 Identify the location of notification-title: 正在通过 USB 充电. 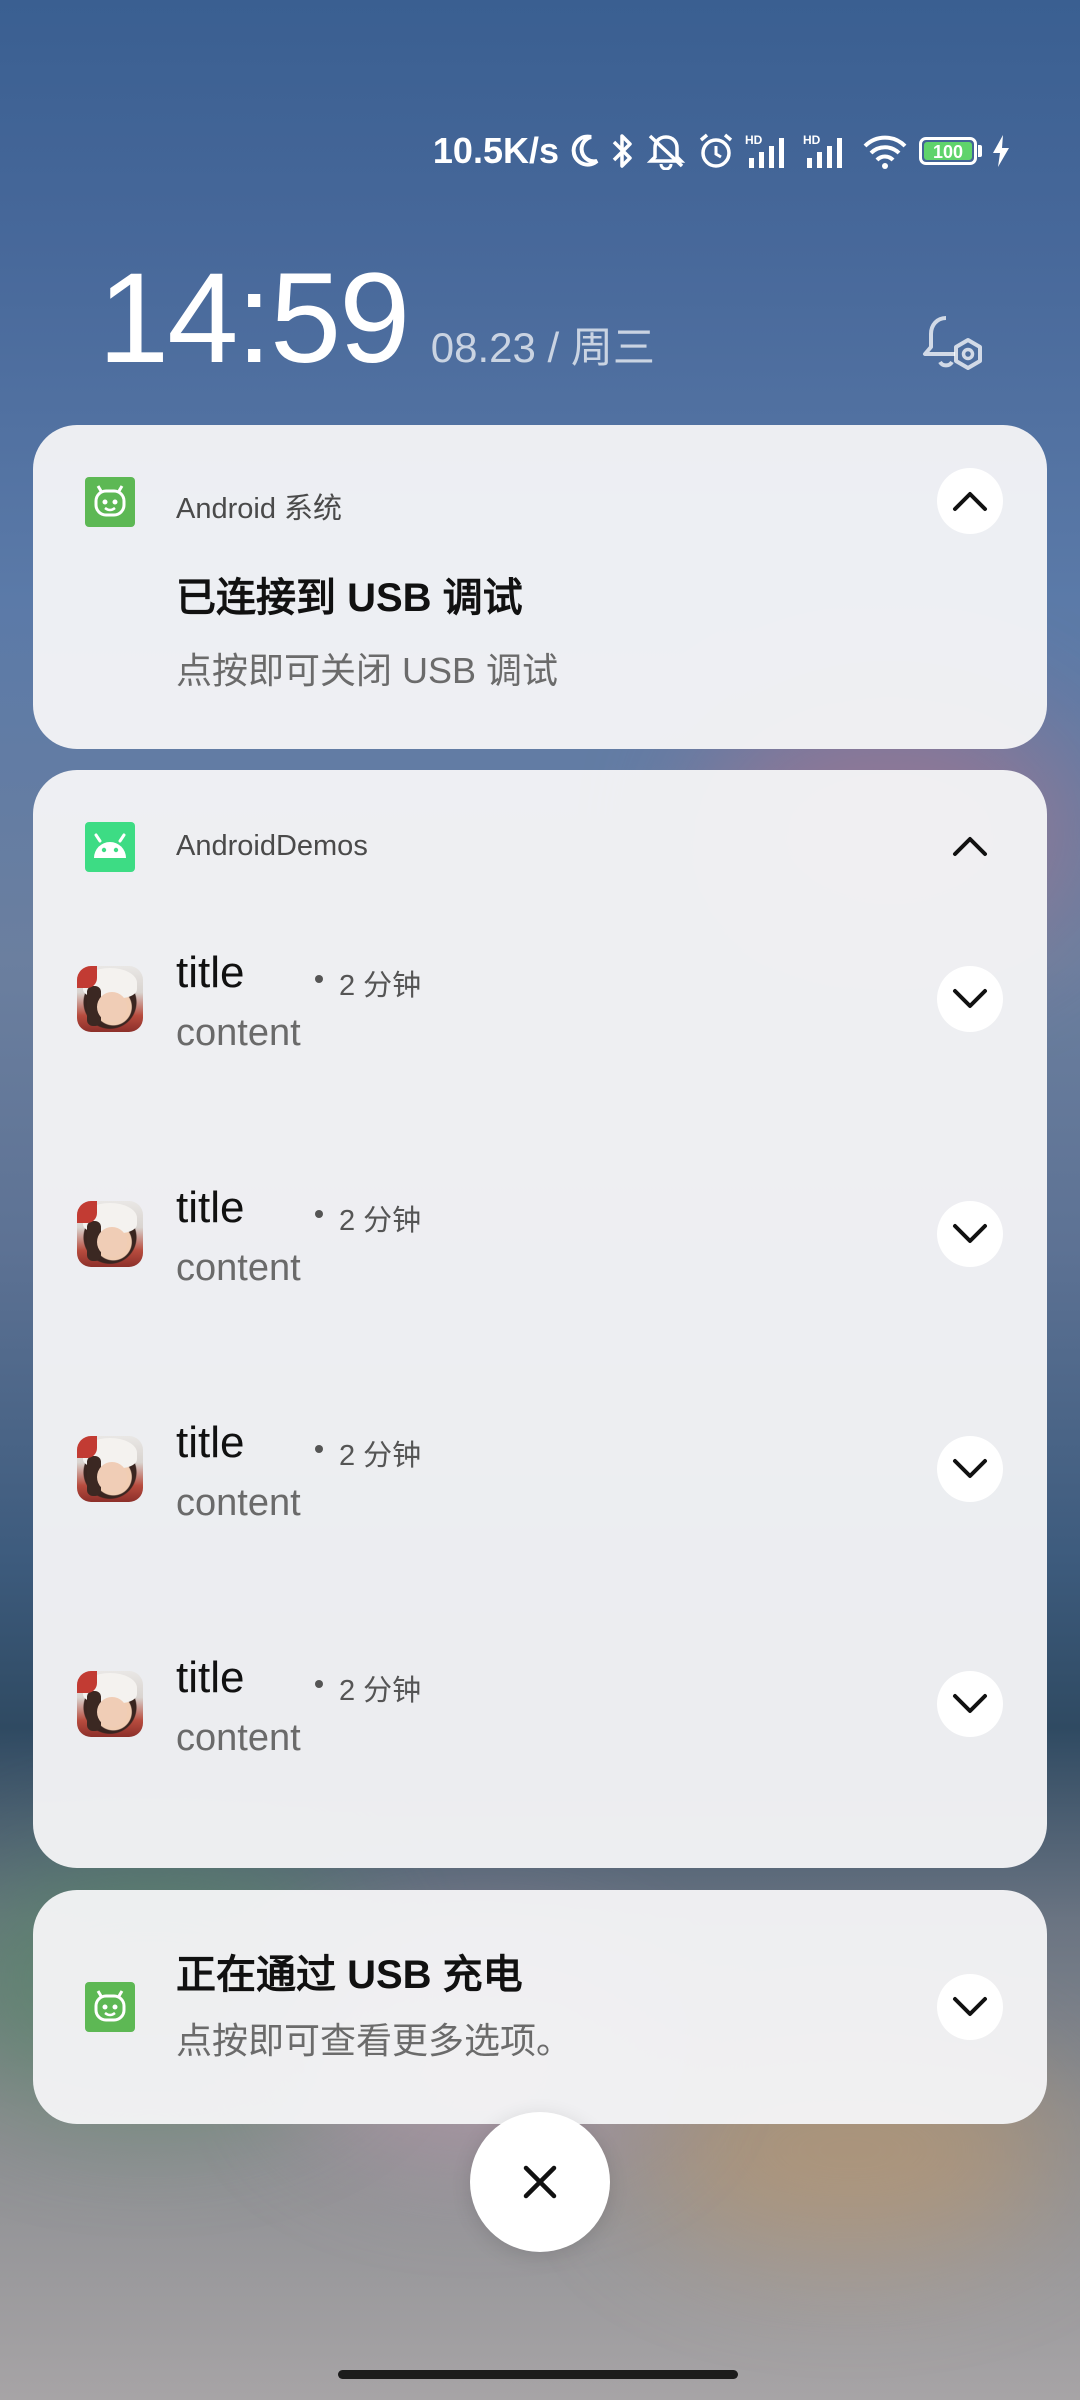
(349, 1975).